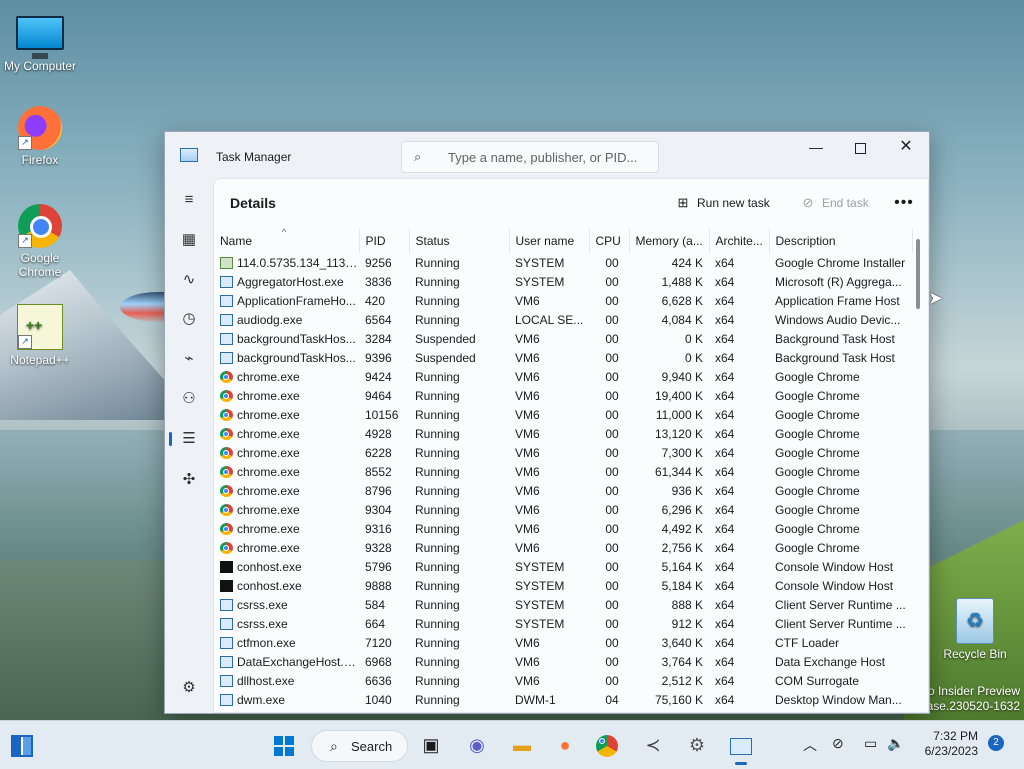 The height and width of the screenshot is (769, 1024). What do you see at coordinates (286, 509) in the screenshot?
I see `process-name-cell: chrome.exe` at bounding box center [286, 509].